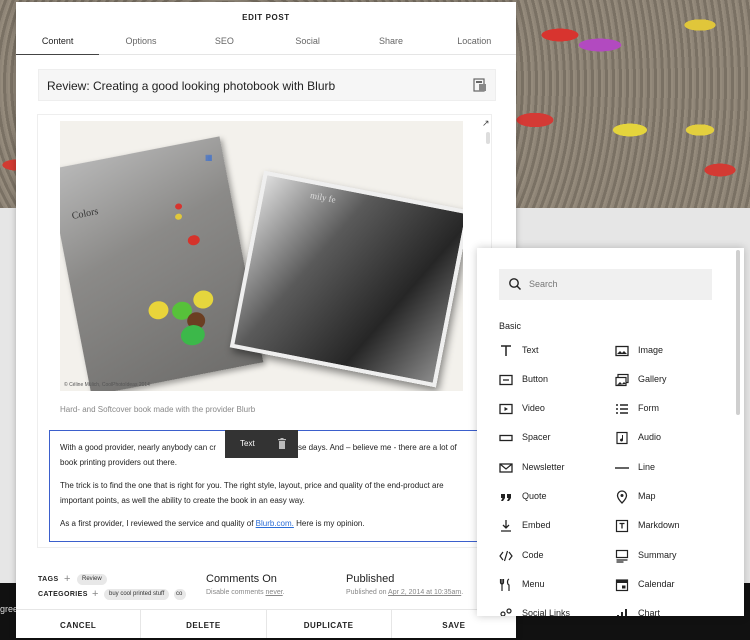 The width and height of the screenshot is (750, 640). I want to click on block-item-video: Video, so click(554, 409).